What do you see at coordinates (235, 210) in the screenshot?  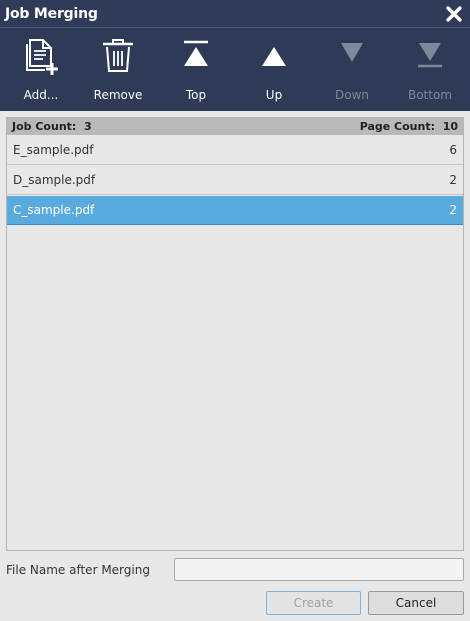 I see `list-item-selected: C_sample.pdf 2` at bounding box center [235, 210].